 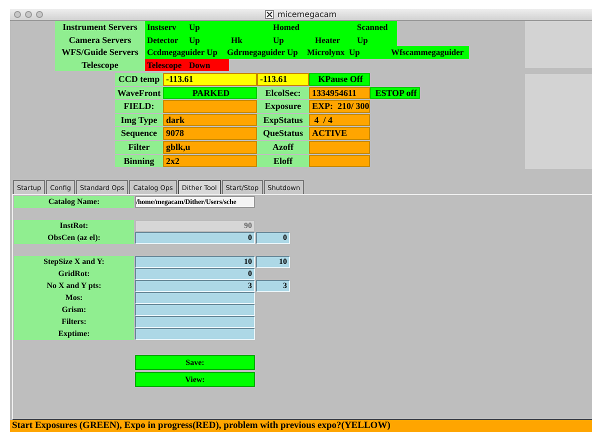 I want to click on server-group-label: Instrument Servers, so click(x=100, y=27).